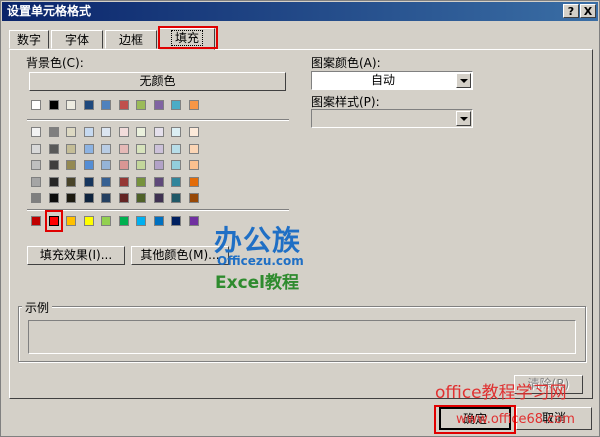 The height and width of the screenshot is (437, 600). Describe the element at coordinates (346, 63) in the screenshot. I see `pattern-color-label: 图案颜色(A):` at that location.